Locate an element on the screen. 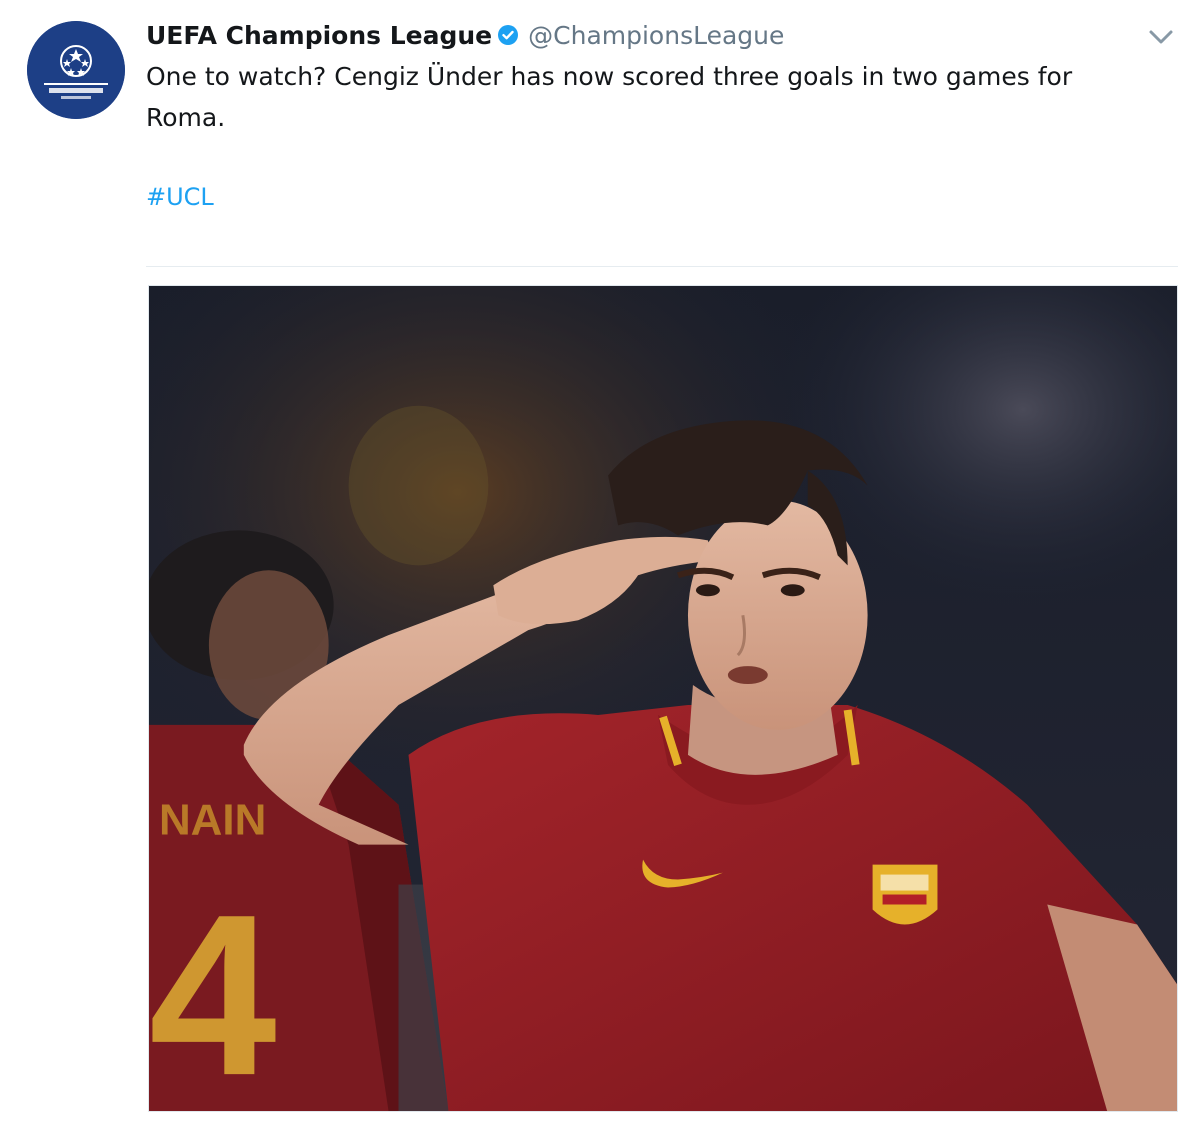 The width and height of the screenshot is (1200, 1129). divider is located at coordinates (662, 266).